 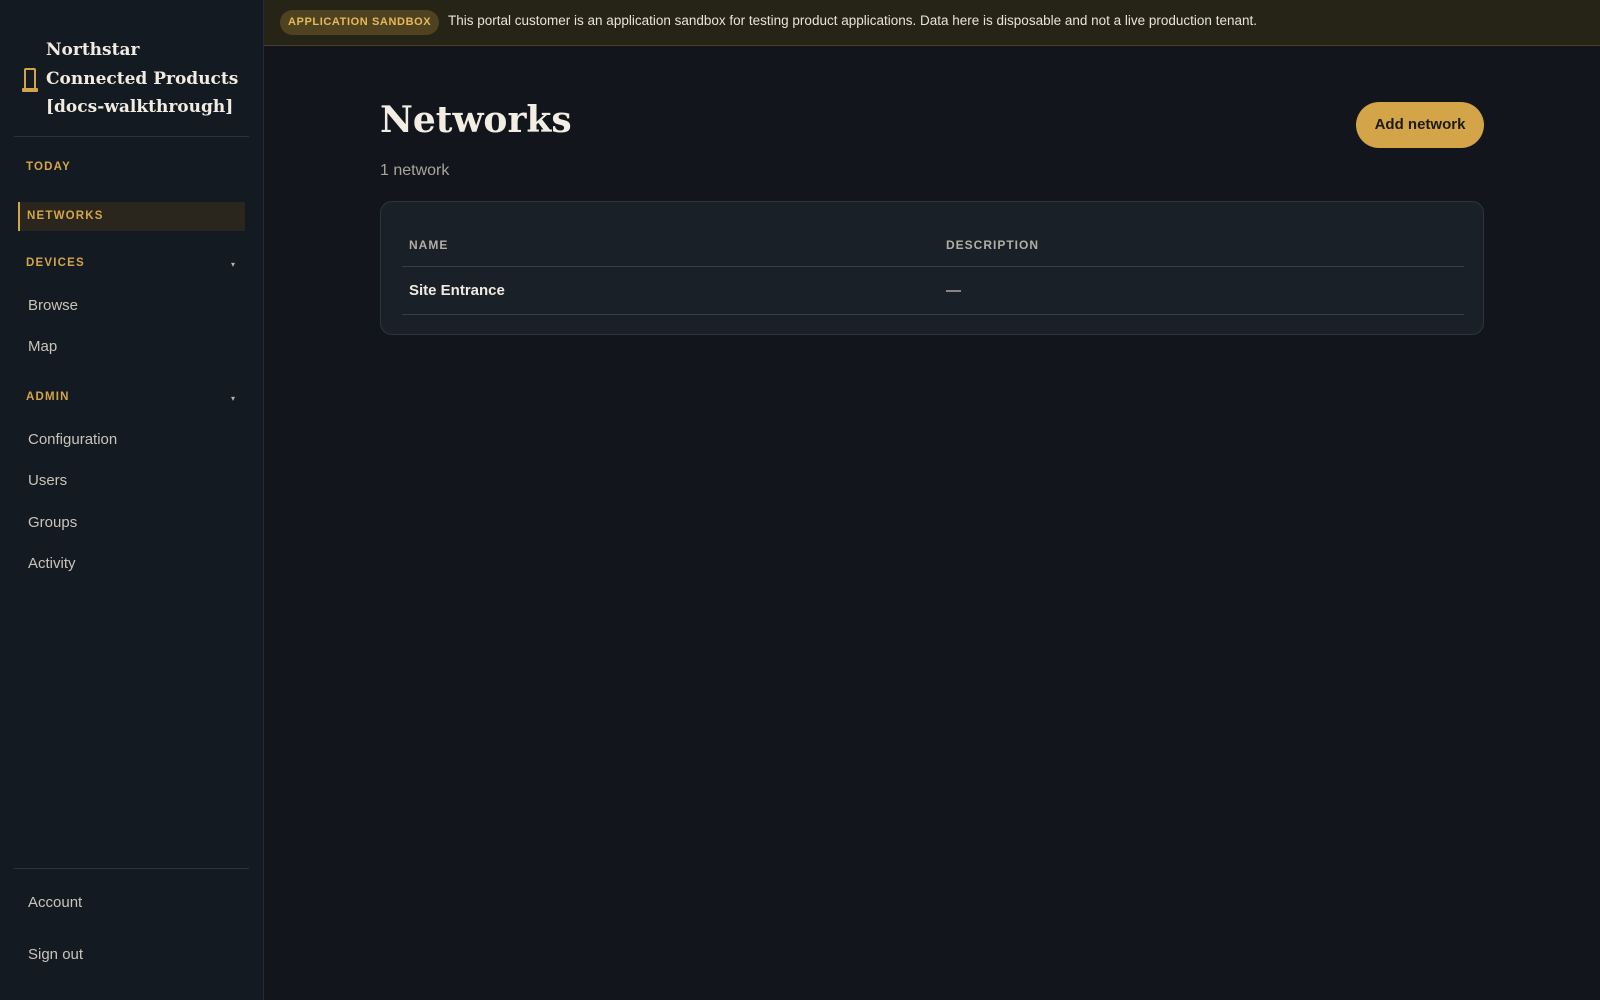 What do you see at coordinates (429, 245) in the screenshot?
I see `column-header-name: NAME` at bounding box center [429, 245].